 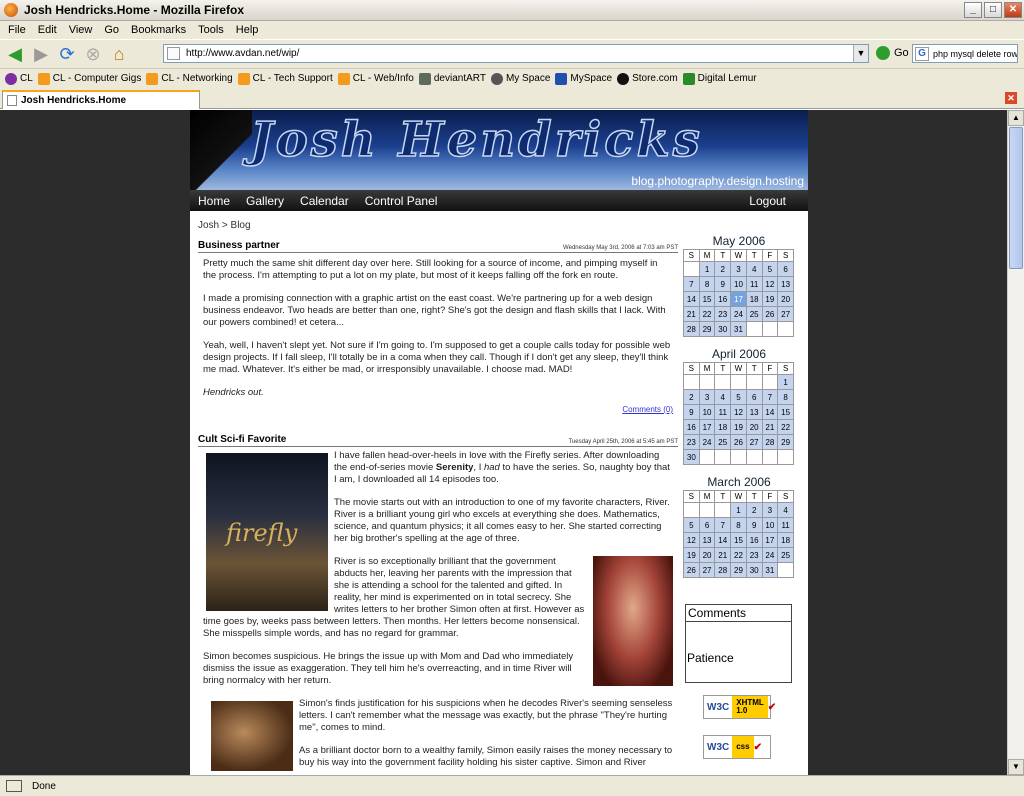 I want to click on bookmark-tech-support: CL - Tech Support, so click(x=285, y=78).